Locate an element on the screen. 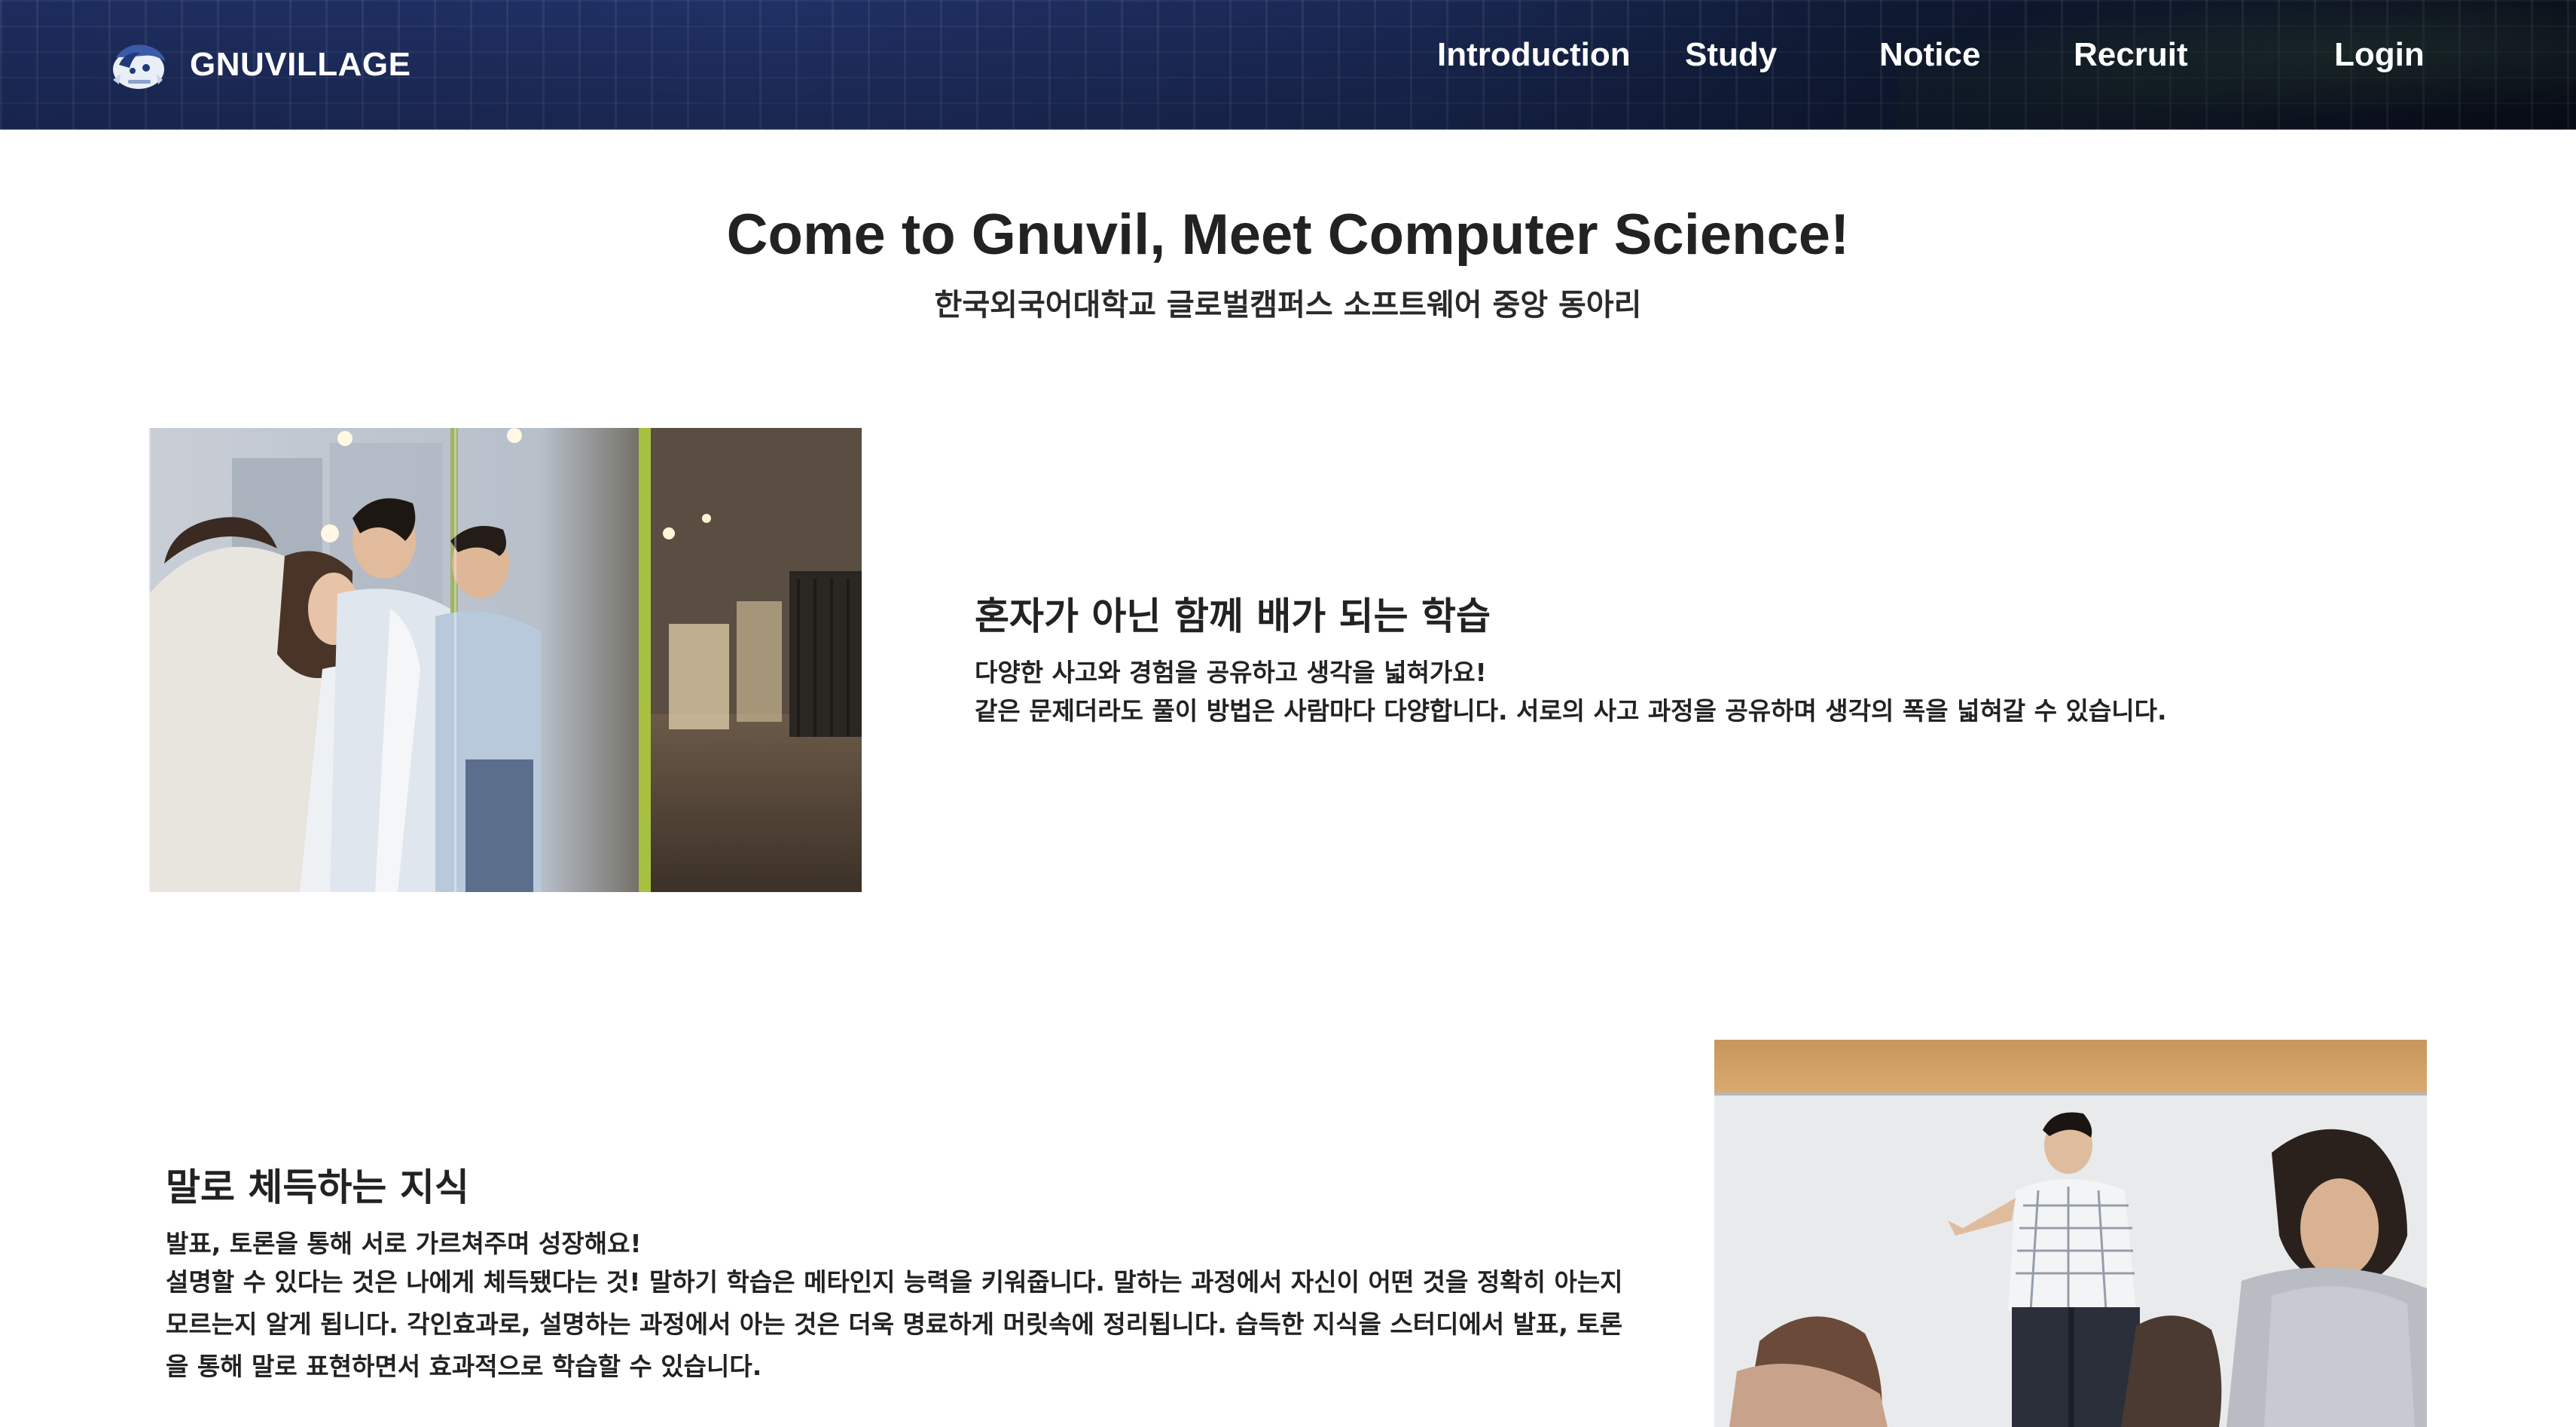 The image size is (2576, 1427). presentation-photo is located at coordinates (2070, 1234).